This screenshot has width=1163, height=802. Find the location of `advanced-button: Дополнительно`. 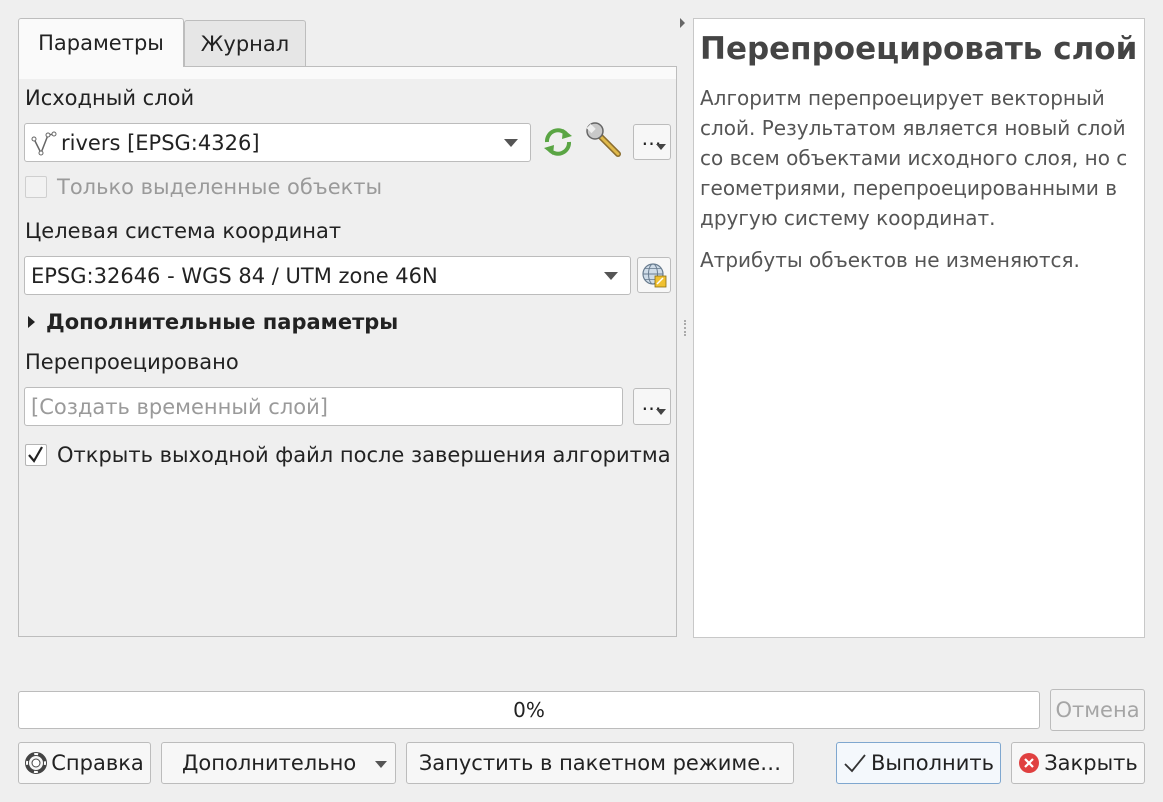

advanced-button: Дополнительно is located at coordinates (278, 763).